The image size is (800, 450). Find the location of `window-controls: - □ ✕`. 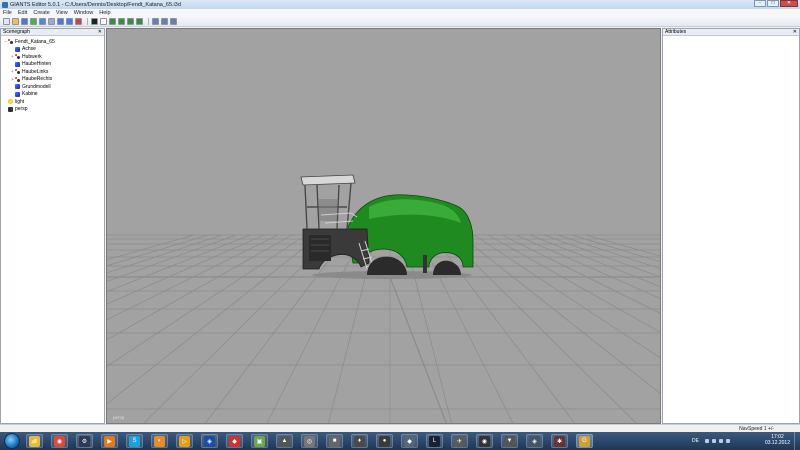

window-controls: - □ ✕ is located at coordinates (775, 4).